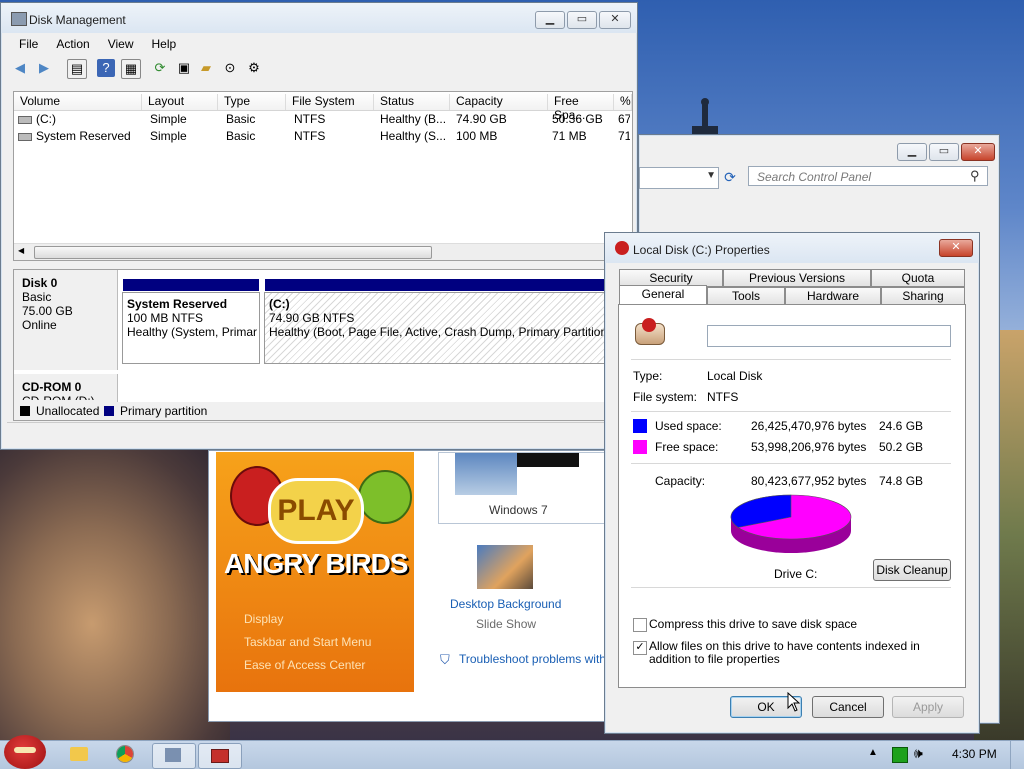 The image size is (1024, 769). I want to click on col-type: Type, so click(252, 102).